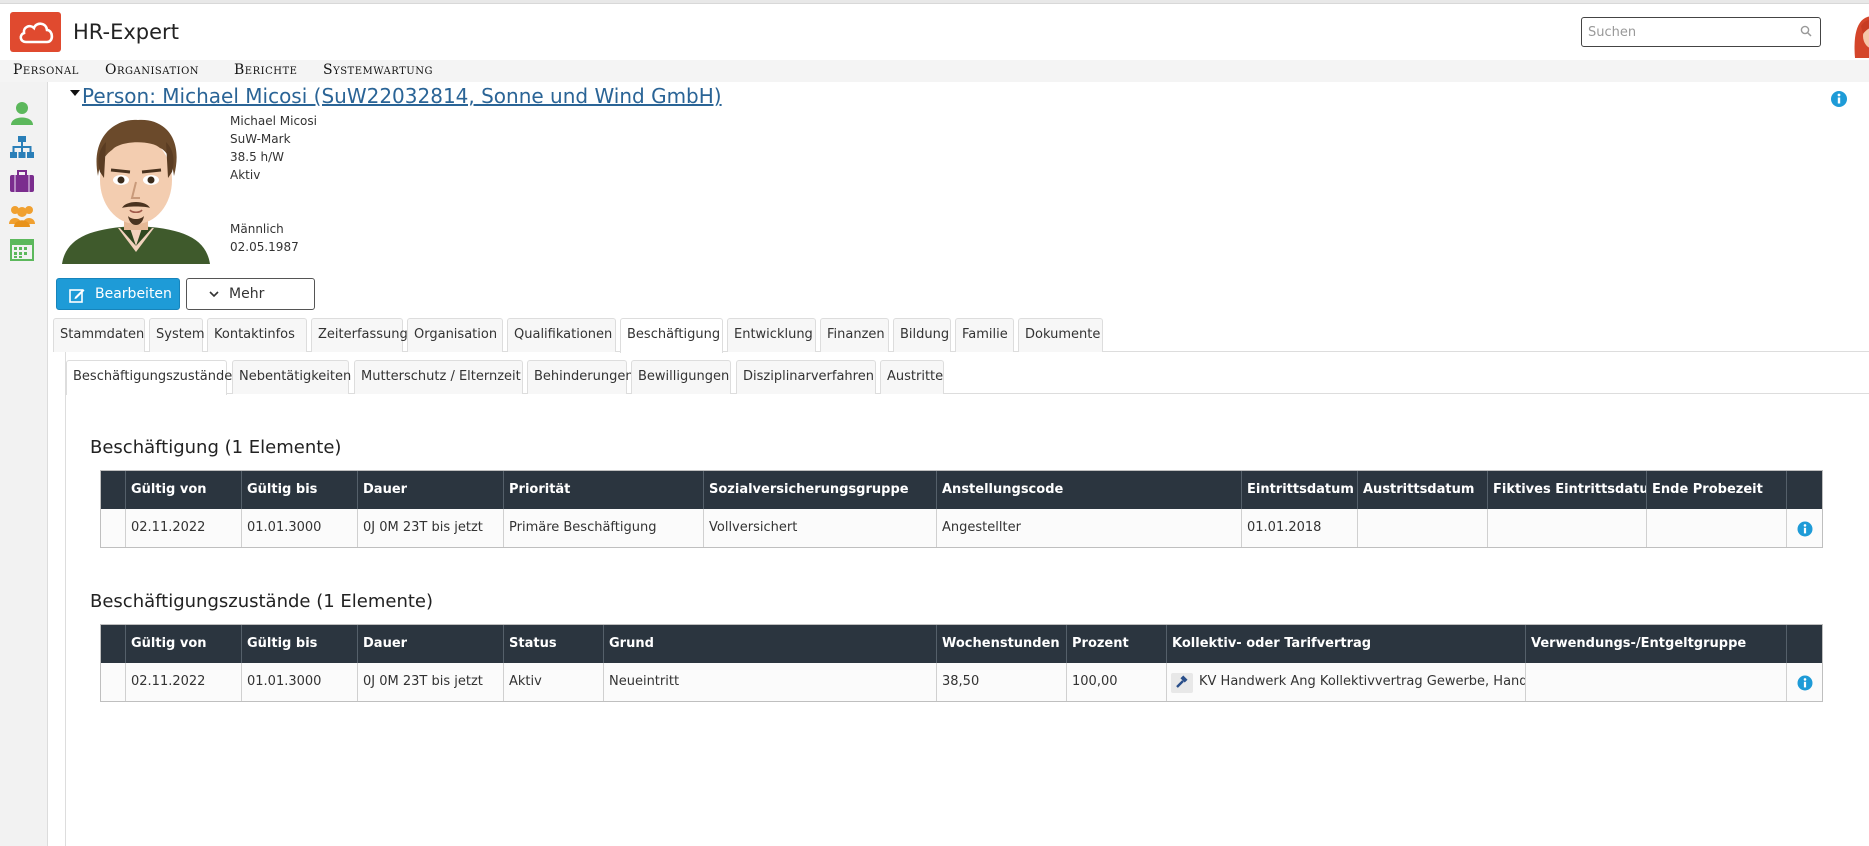 This screenshot has width=1869, height=846. Describe the element at coordinates (75, 93) in the screenshot. I see `collapse-caret-icon` at that location.